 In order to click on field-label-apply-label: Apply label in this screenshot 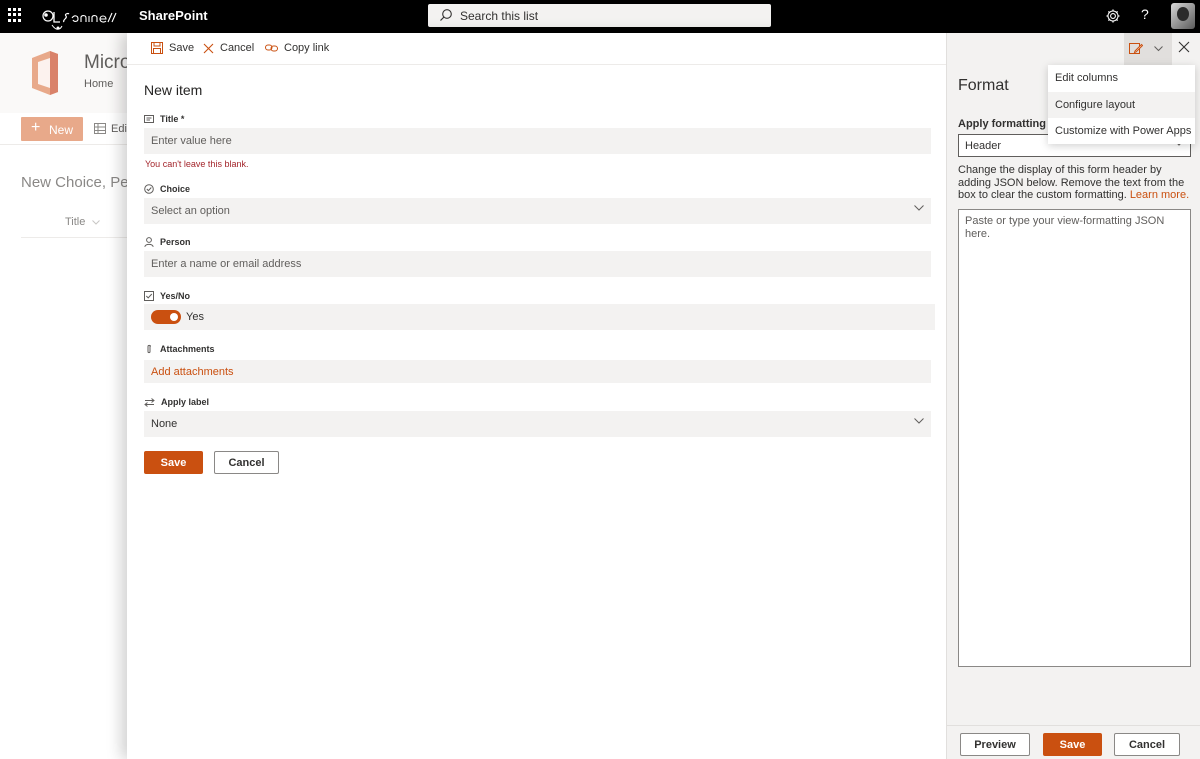, I will do `click(176, 402)`.